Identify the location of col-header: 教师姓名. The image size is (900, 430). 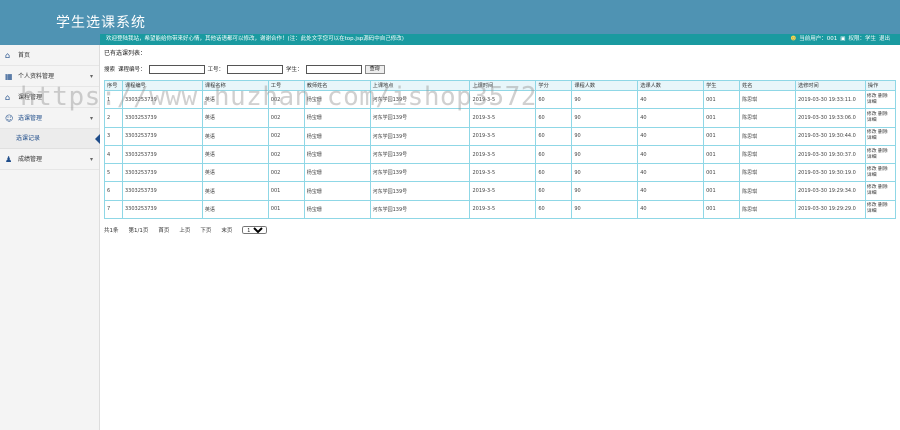
(337, 85).